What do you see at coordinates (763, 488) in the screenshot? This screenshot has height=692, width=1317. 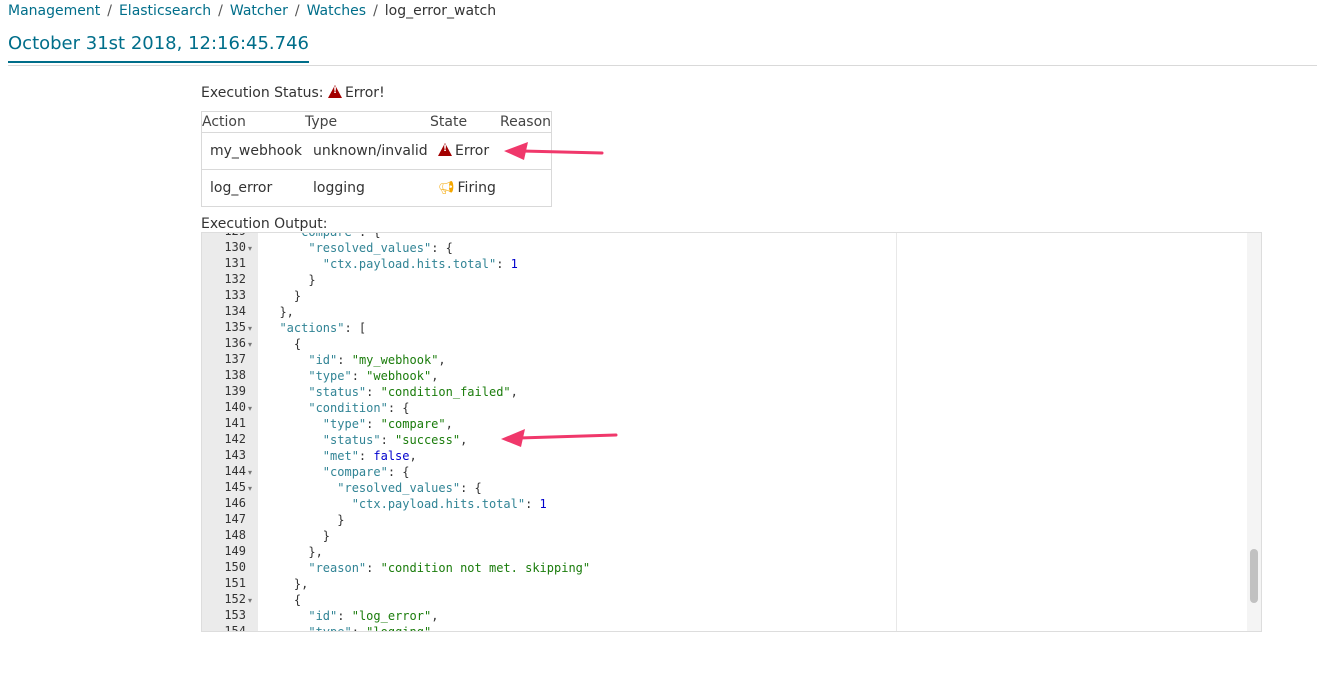 I see `code-line: "resolved_values": {` at bounding box center [763, 488].